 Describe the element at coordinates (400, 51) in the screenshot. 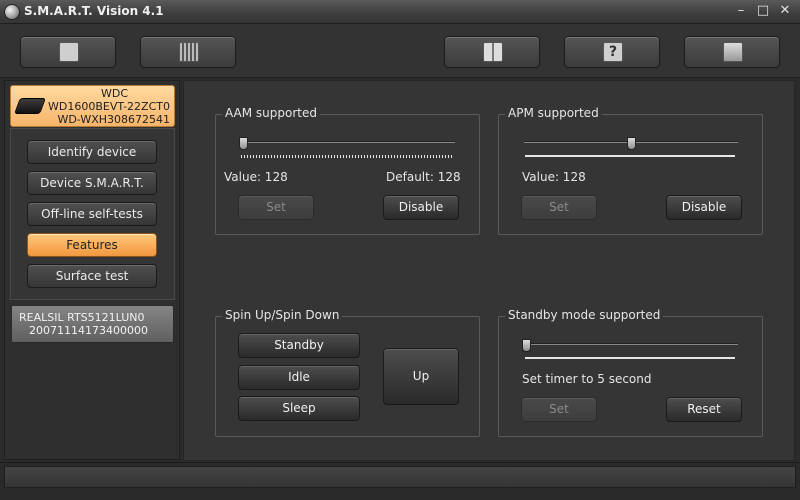

I see `toolbar` at that location.